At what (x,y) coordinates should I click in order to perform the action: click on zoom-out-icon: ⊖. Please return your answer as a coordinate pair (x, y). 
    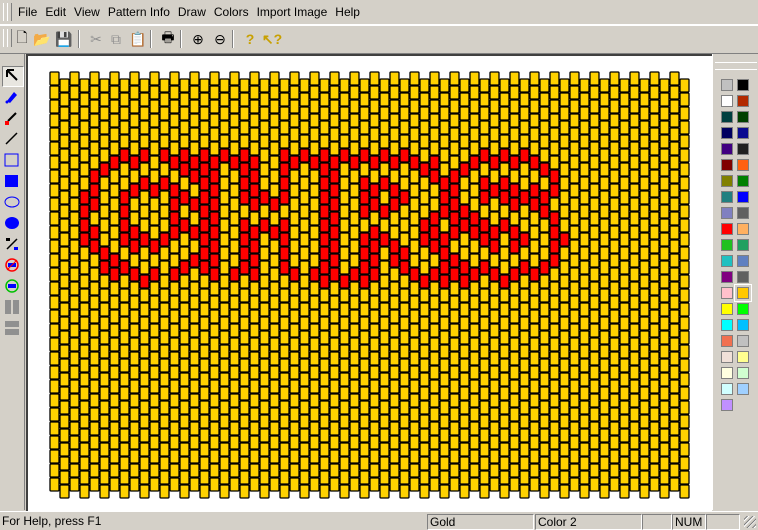
    Looking at the image, I should click on (220, 39).